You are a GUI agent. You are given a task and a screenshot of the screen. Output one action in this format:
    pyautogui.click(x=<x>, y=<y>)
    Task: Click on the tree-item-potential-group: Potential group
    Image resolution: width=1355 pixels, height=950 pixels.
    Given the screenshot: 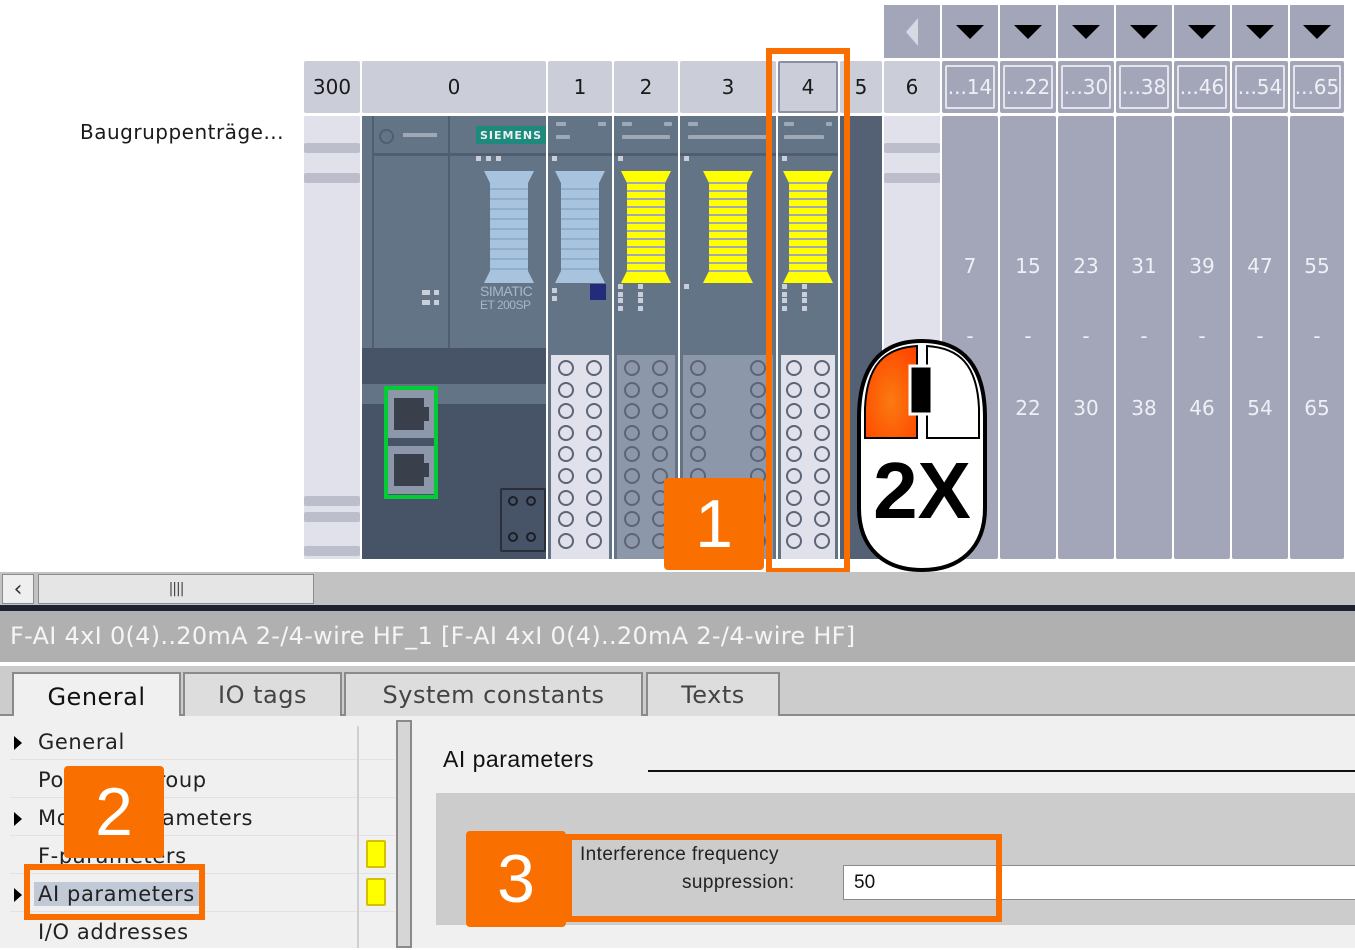 What is the action you would take?
    pyautogui.click(x=197, y=779)
    